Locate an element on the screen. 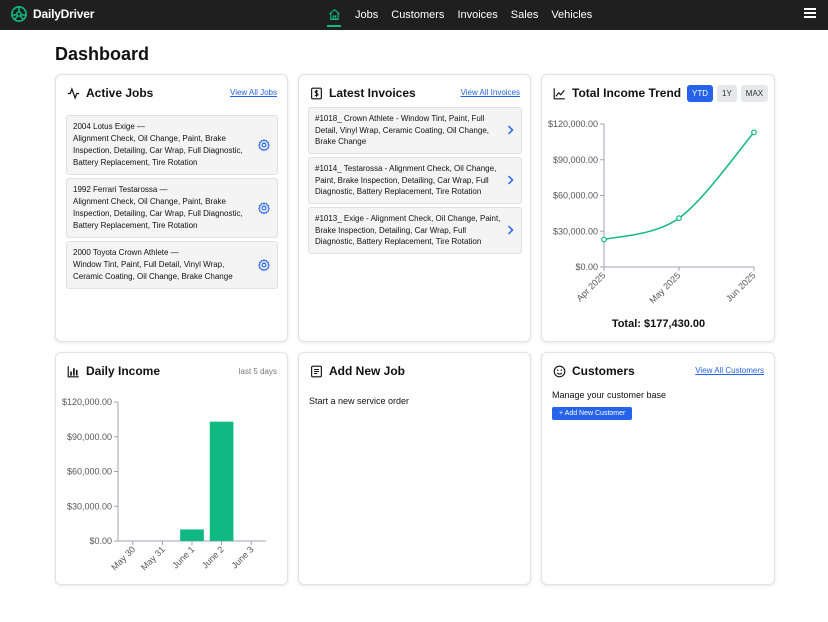 The image size is (828, 622). x-tick-label: Jun 2025 is located at coordinates (740, 286).